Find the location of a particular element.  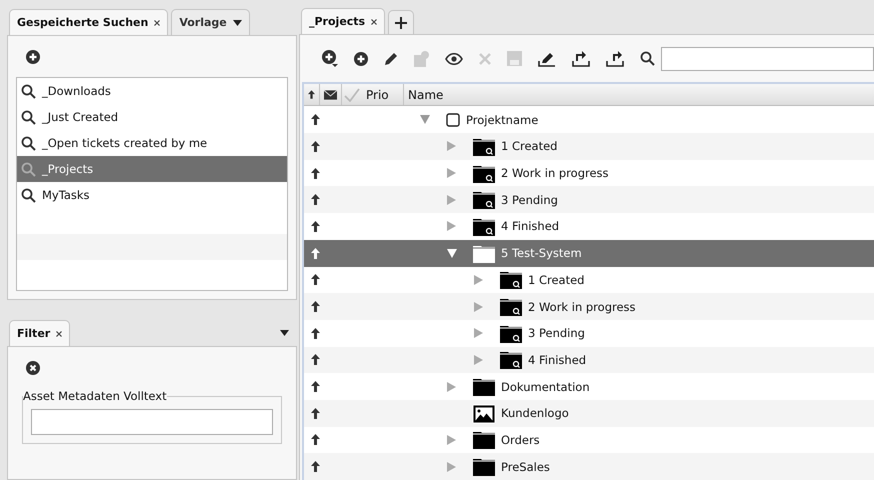

panel-tab: Gespeicherte Suchen is located at coordinates (88, 22).